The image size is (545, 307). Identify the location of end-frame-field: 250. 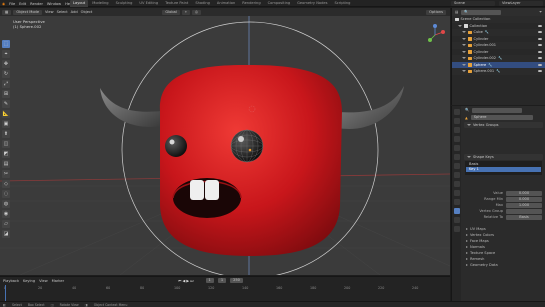
(236, 280).